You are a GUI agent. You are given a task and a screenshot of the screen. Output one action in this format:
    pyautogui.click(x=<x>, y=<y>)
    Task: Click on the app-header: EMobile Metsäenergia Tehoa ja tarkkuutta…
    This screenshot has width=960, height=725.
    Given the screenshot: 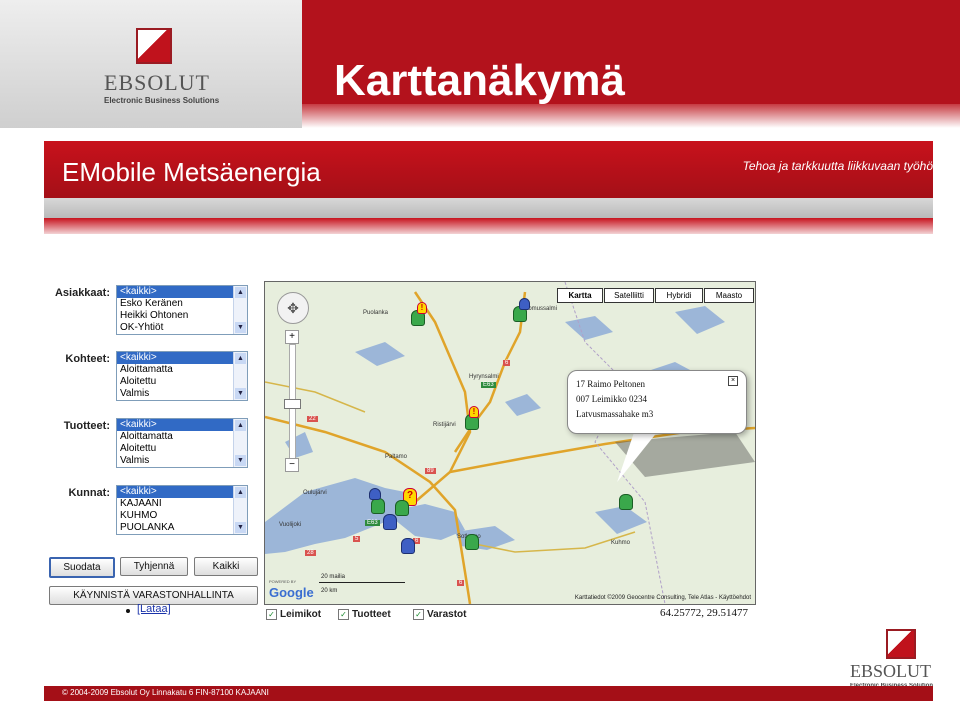 What is the action you would take?
    pyautogui.click(x=488, y=169)
    